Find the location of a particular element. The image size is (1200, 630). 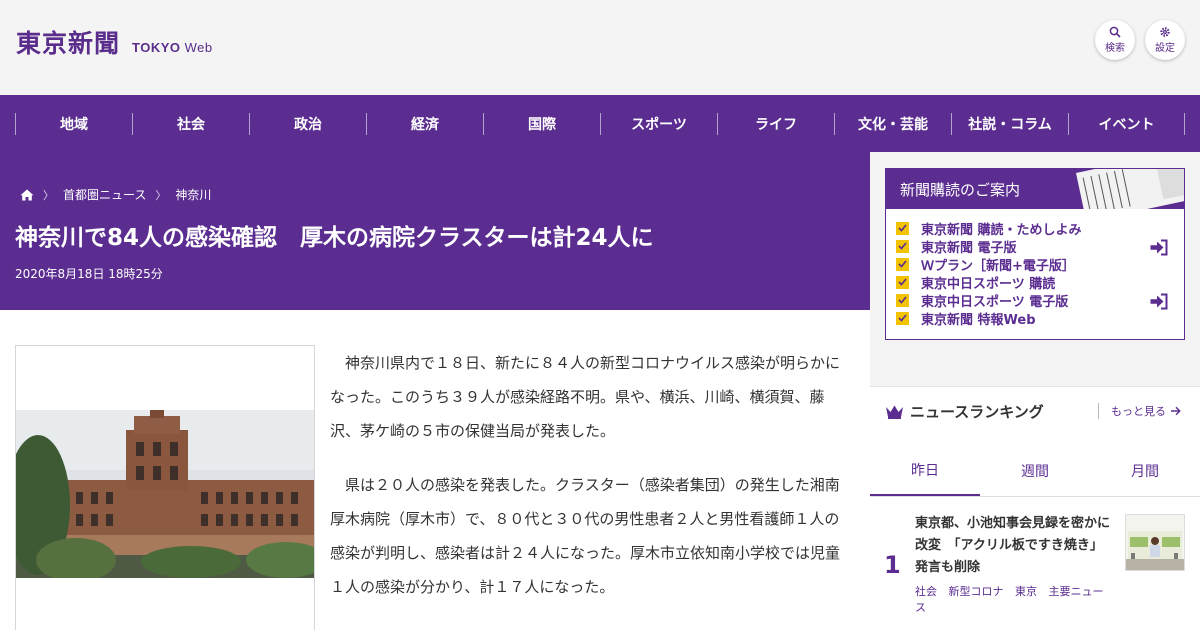

tab-yesterday: 昨日 is located at coordinates (925, 470).